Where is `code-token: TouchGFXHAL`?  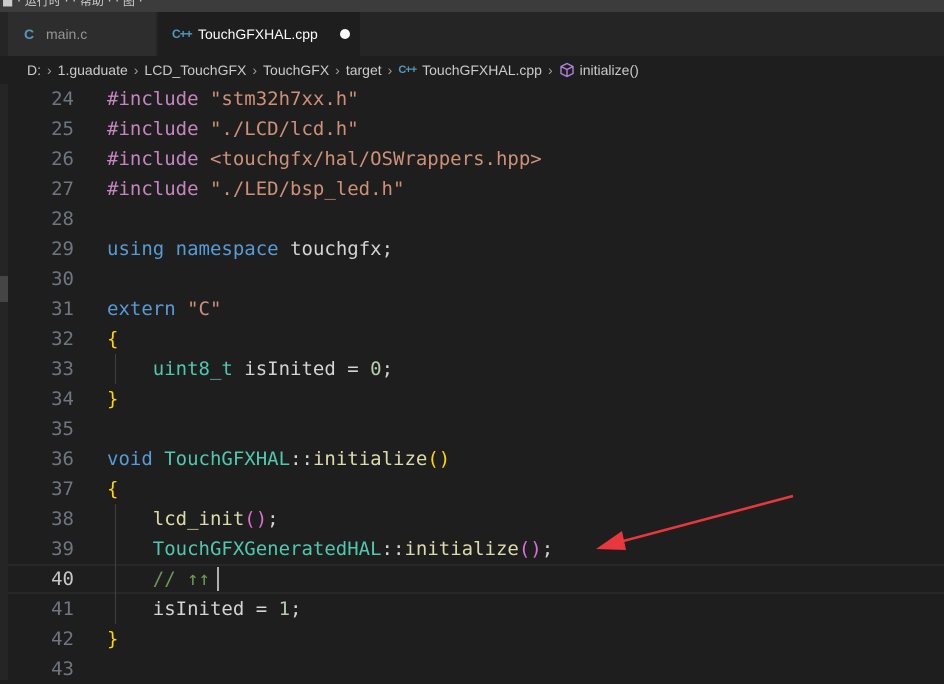
code-token: TouchGFXHAL is located at coordinates (227, 459).